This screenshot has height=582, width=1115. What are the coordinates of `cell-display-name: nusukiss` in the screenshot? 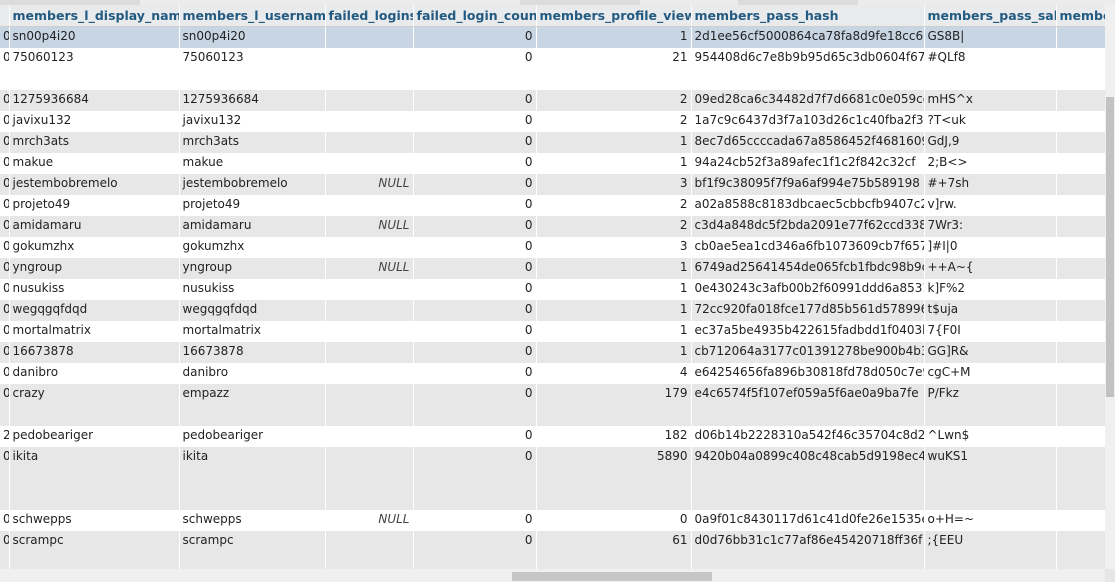 It's located at (94, 289).